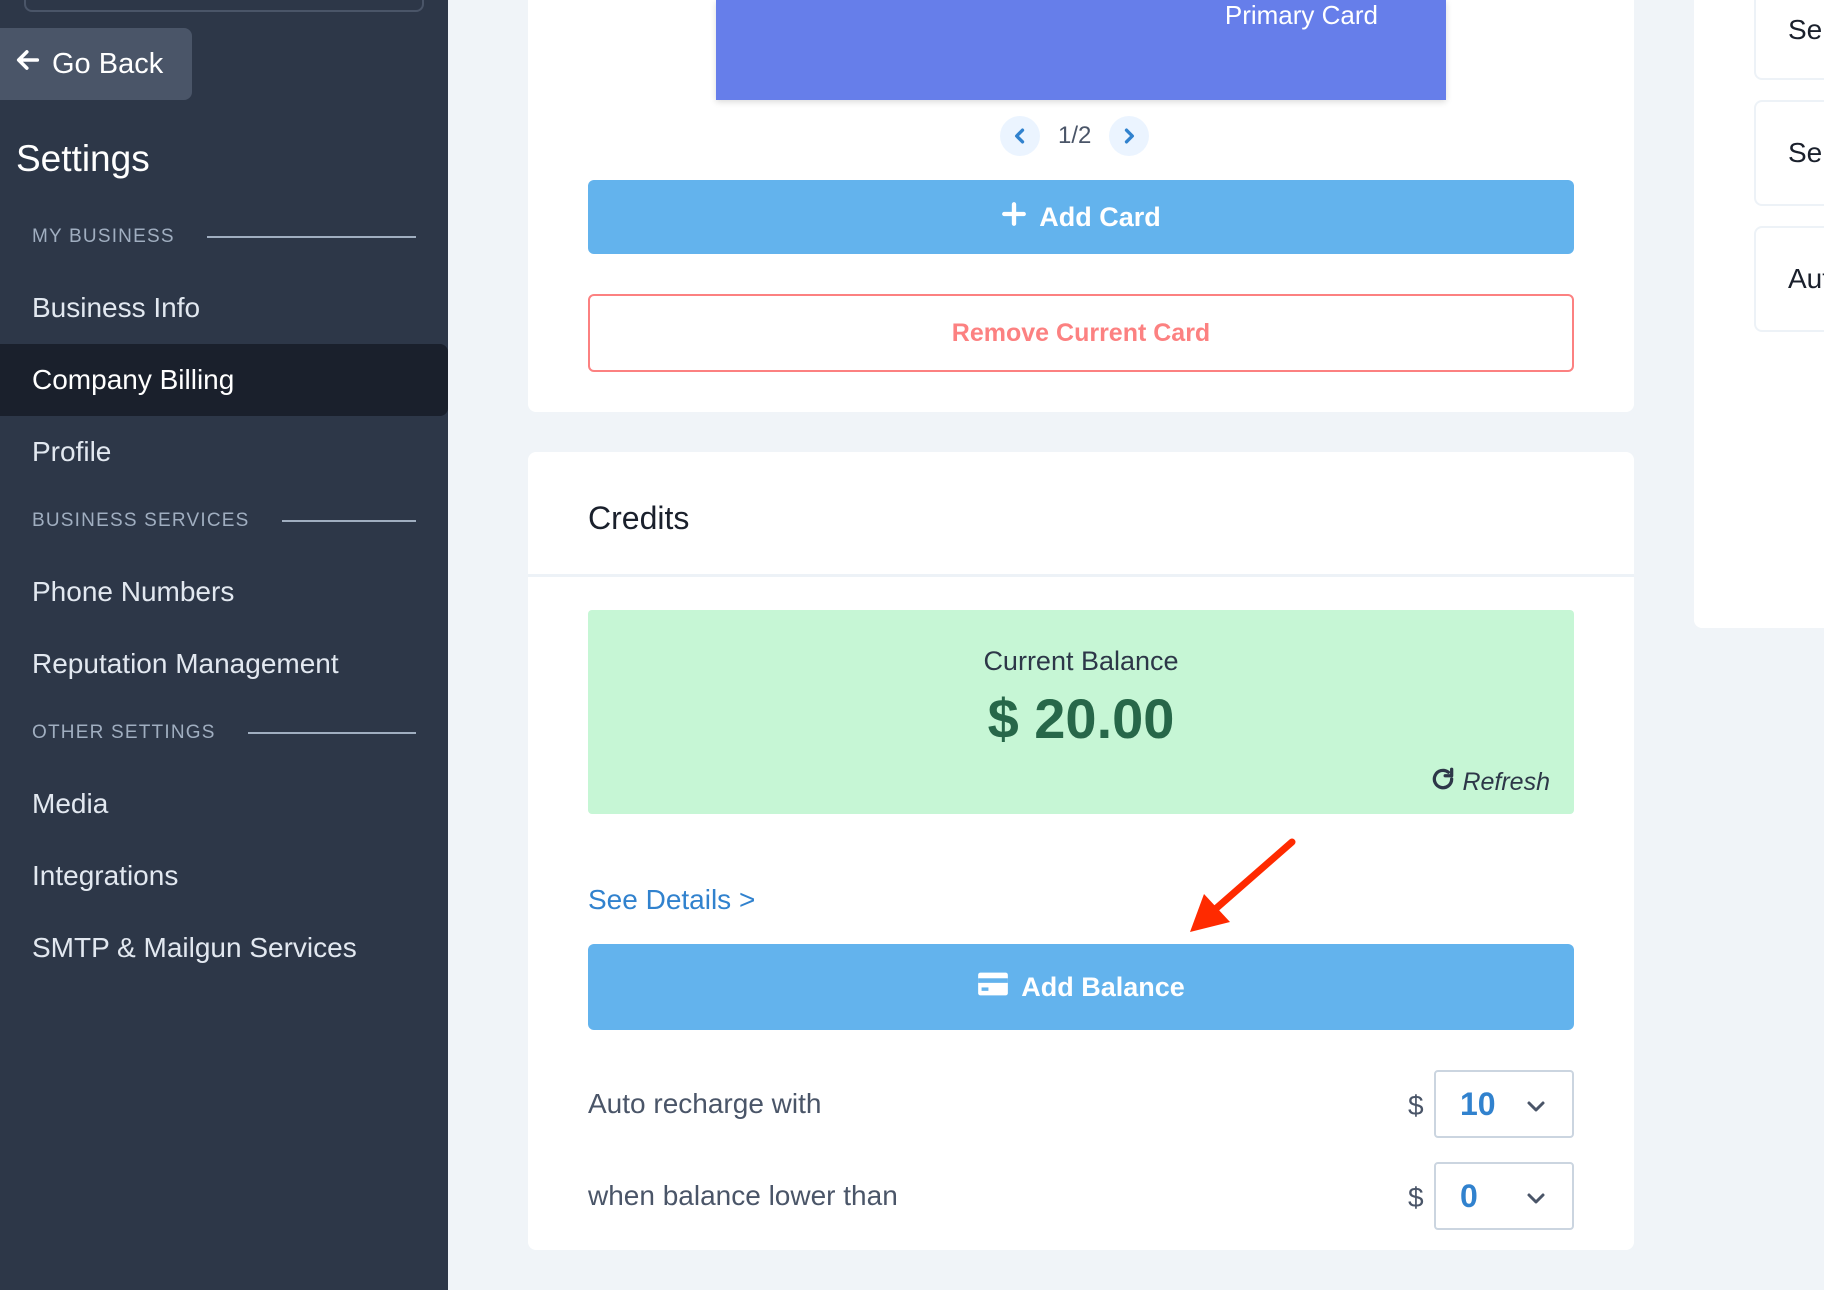 This screenshot has height=1290, width=1824. Describe the element at coordinates (1469, 1195) in the screenshot. I see `threshold-value: 0` at that location.